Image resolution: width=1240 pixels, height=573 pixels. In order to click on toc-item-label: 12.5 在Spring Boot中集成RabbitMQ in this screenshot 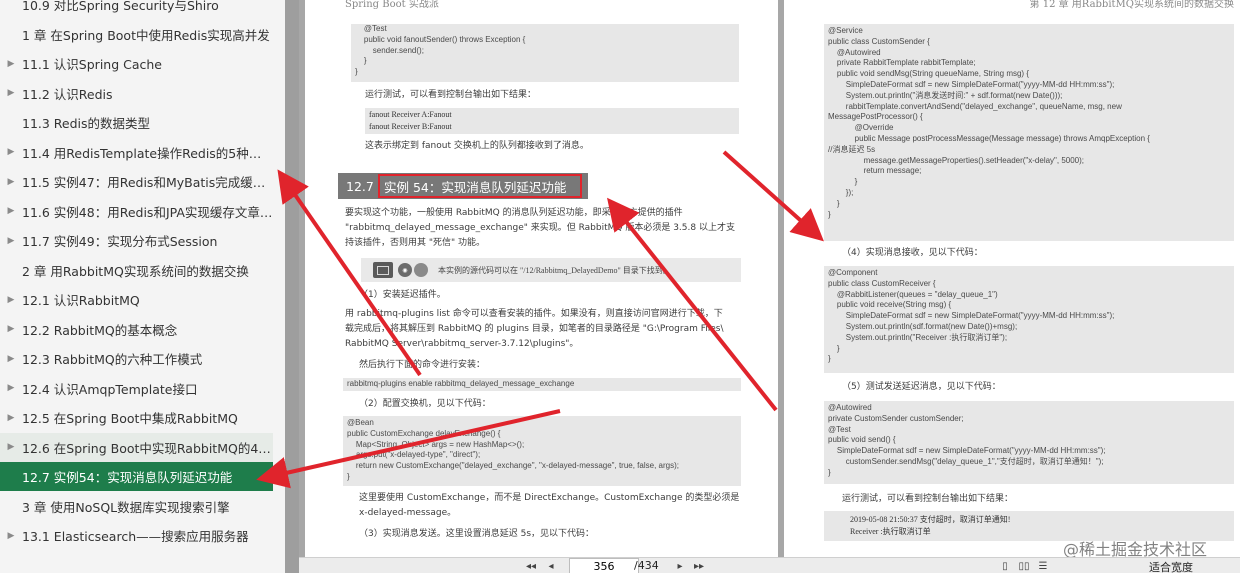, I will do `click(130, 418)`.